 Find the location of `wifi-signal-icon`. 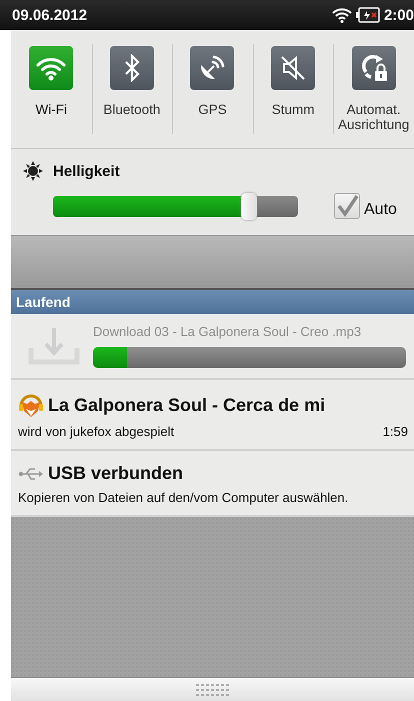

wifi-signal-icon is located at coordinates (342, 15).